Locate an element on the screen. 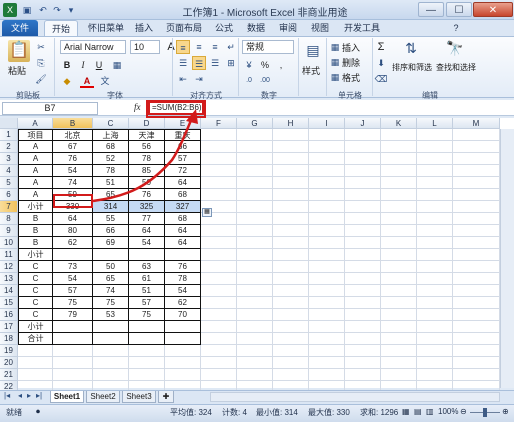  status-max: 最大值: 330 is located at coordinates (329, 412).